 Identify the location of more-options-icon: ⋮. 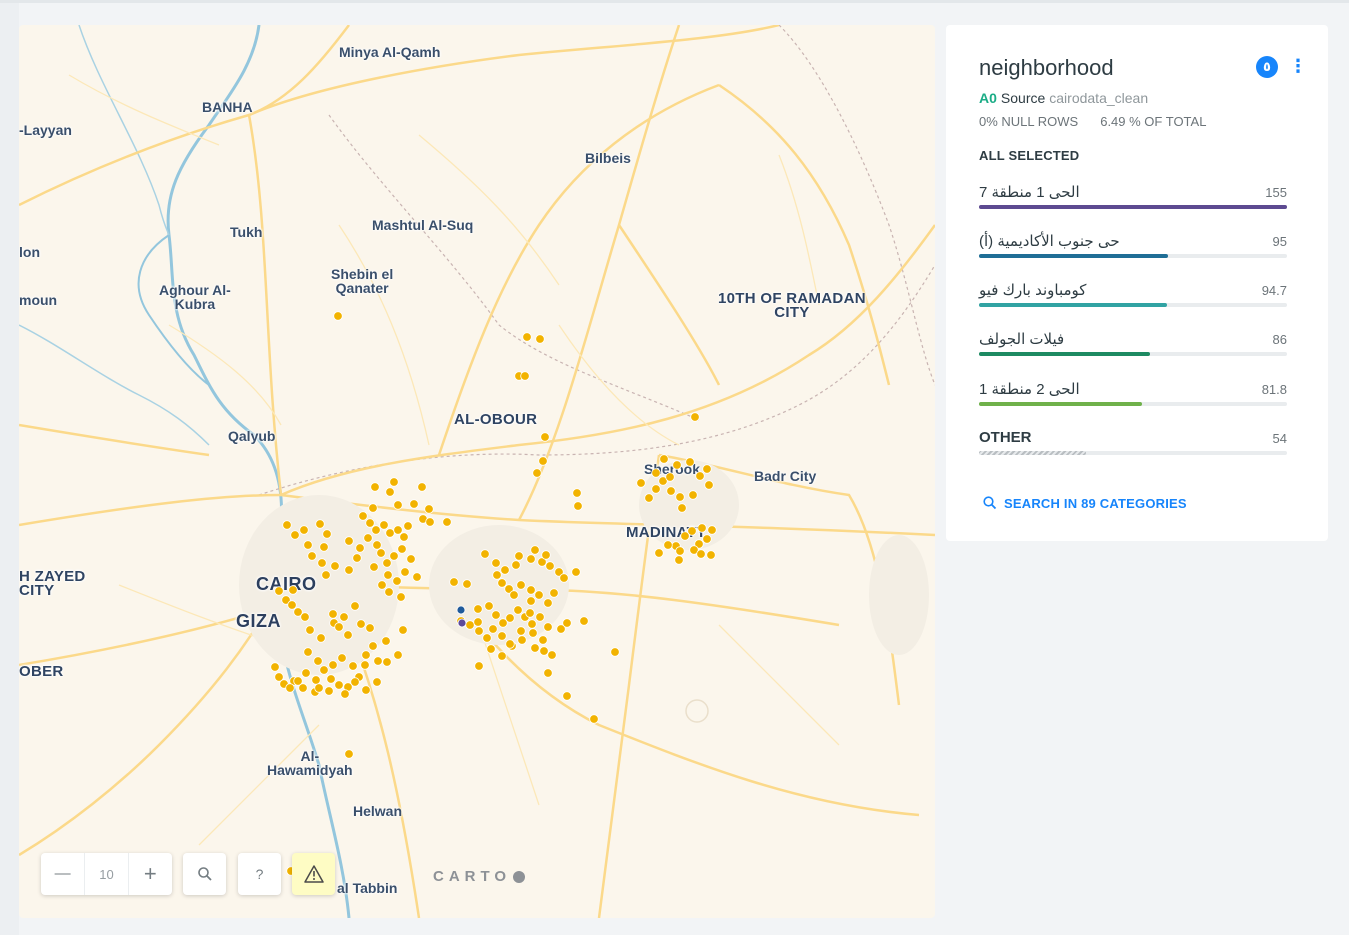
(1298, 66).